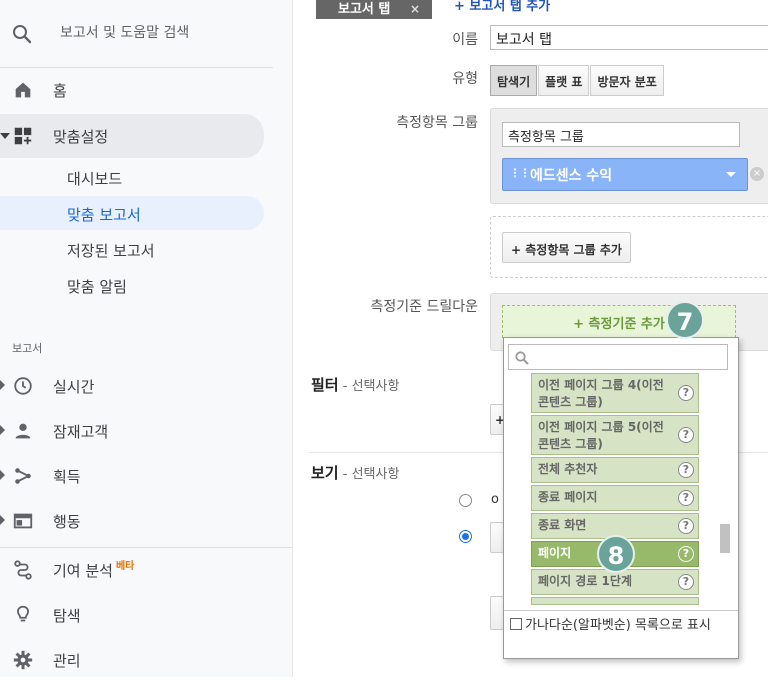 This screenshot has width=768, height=680. What do you see at coordinates (514, 80) in the screenshot?
I see `type-explorer-button: 탐색기` at bounding box center [514, 80].